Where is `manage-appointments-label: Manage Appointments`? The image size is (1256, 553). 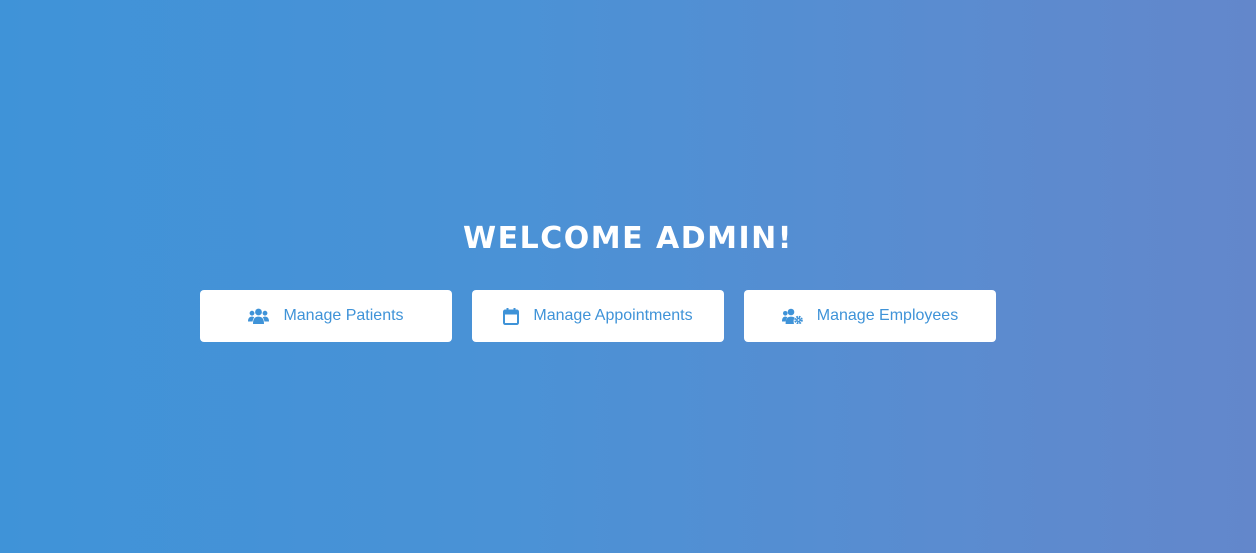 manage-appointments-label: Manage Appointments is located at coordinates (613, 315).